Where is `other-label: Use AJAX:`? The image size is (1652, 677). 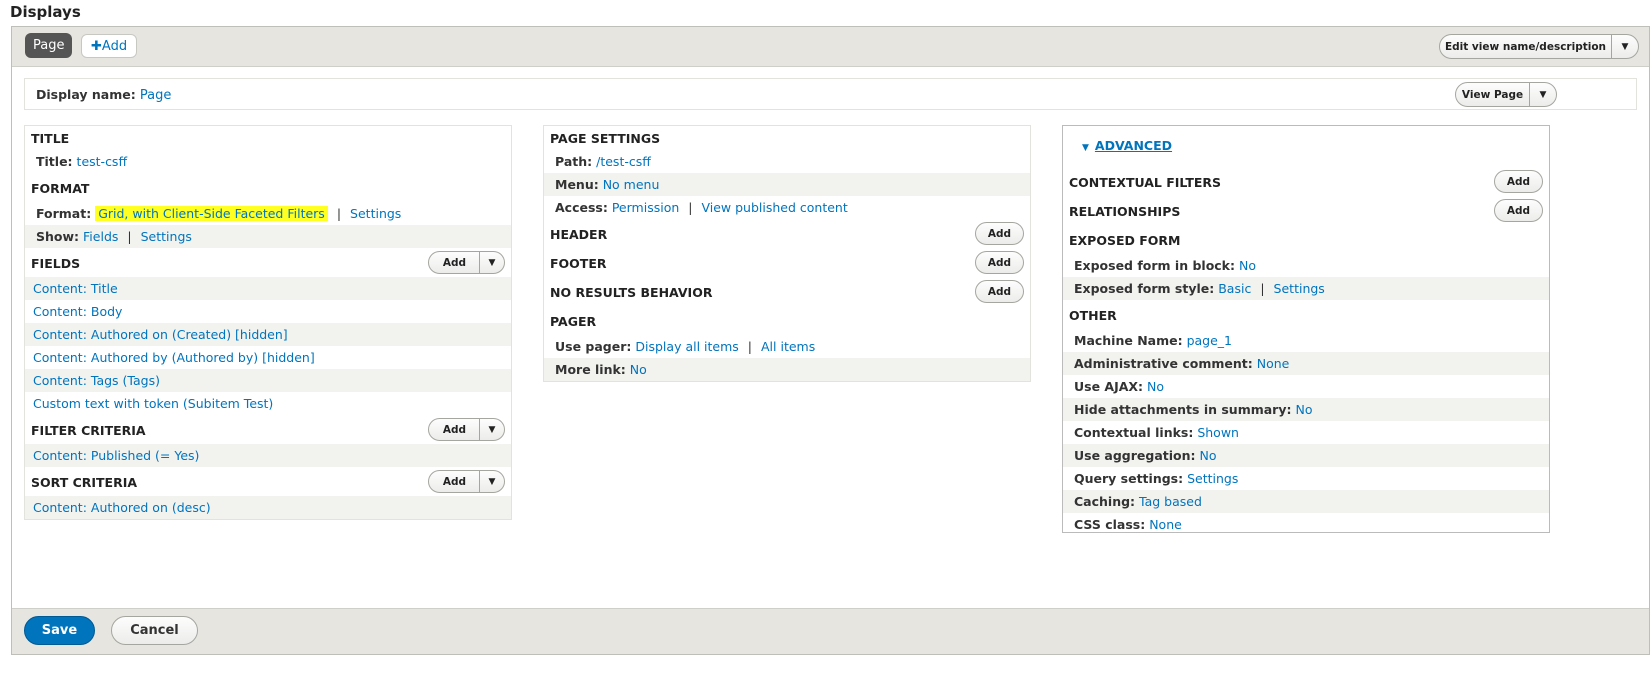 other-label: Use AJAX: is located at coordinates (1109, 386).